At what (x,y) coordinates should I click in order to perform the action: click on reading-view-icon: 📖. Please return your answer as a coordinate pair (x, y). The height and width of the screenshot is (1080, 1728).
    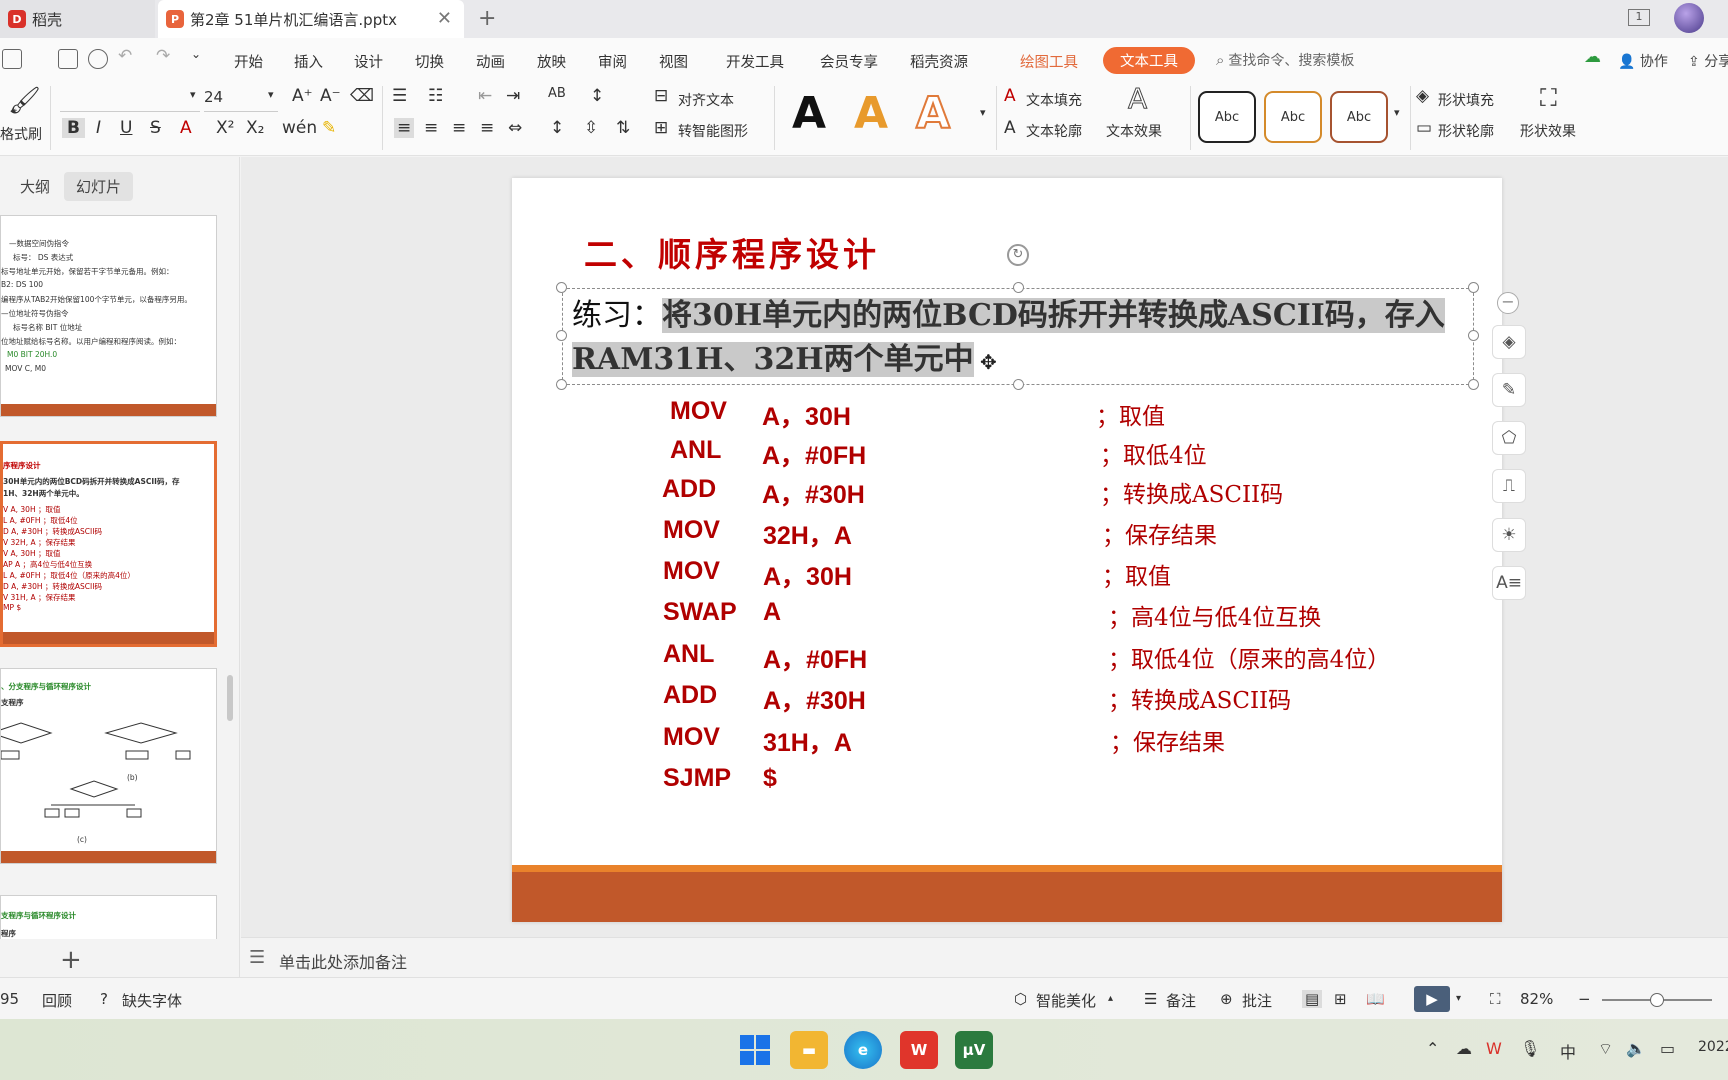
    Looking at the image, I should click on (1375, 999).